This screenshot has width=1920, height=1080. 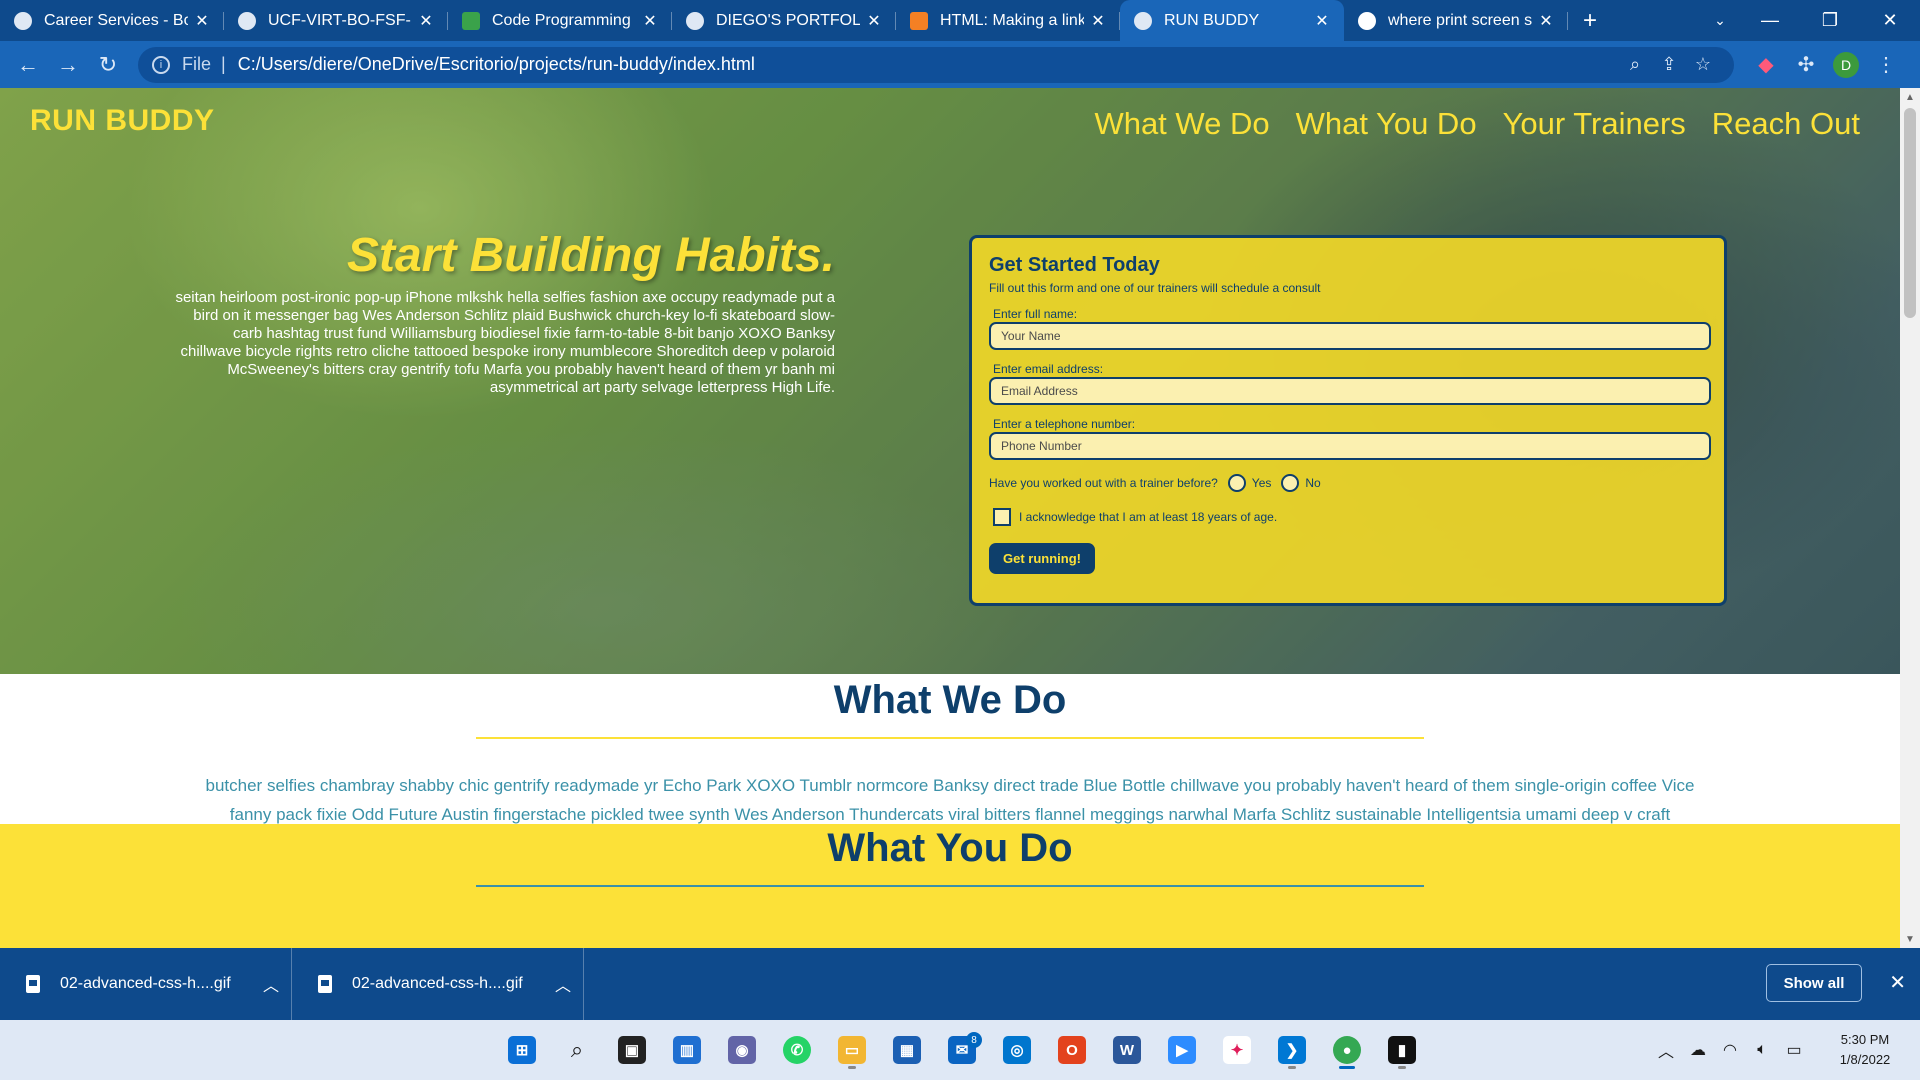 I want to click on file-icon, so click(x=325, y=984).